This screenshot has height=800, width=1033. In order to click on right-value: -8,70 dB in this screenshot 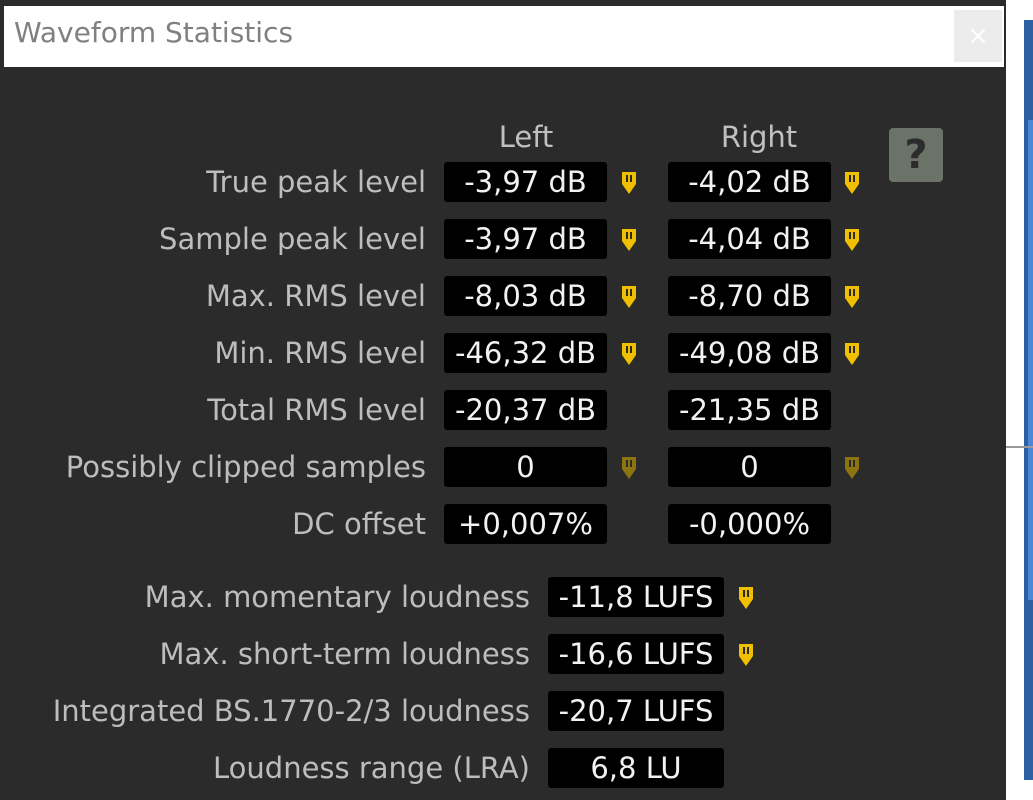, I will do `click(749, 296)`.